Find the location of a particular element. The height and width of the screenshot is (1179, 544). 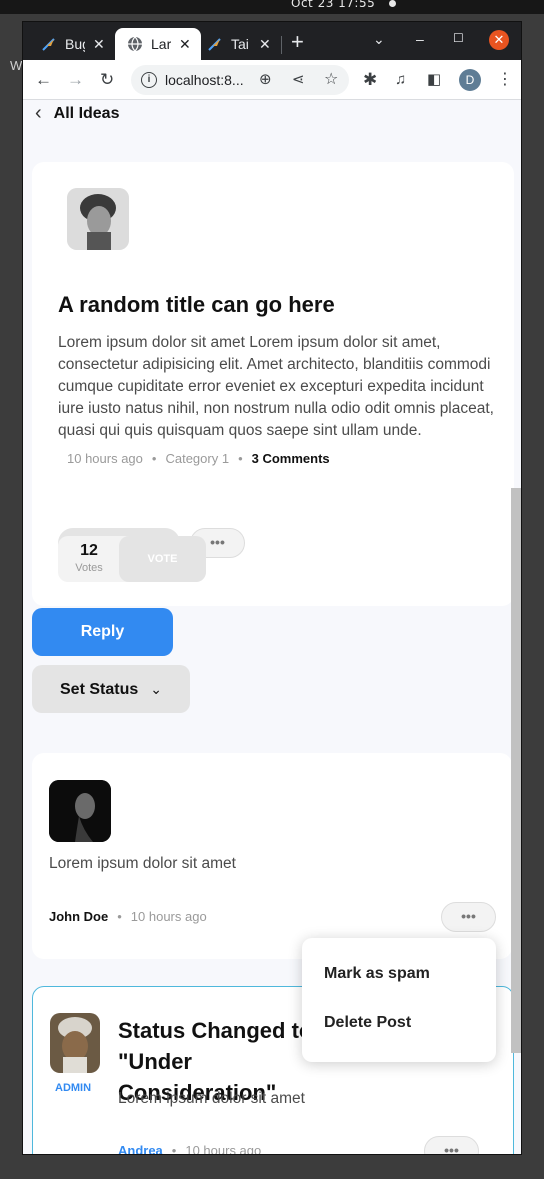

tab-title: Bug is located at coordinates (75, 44).